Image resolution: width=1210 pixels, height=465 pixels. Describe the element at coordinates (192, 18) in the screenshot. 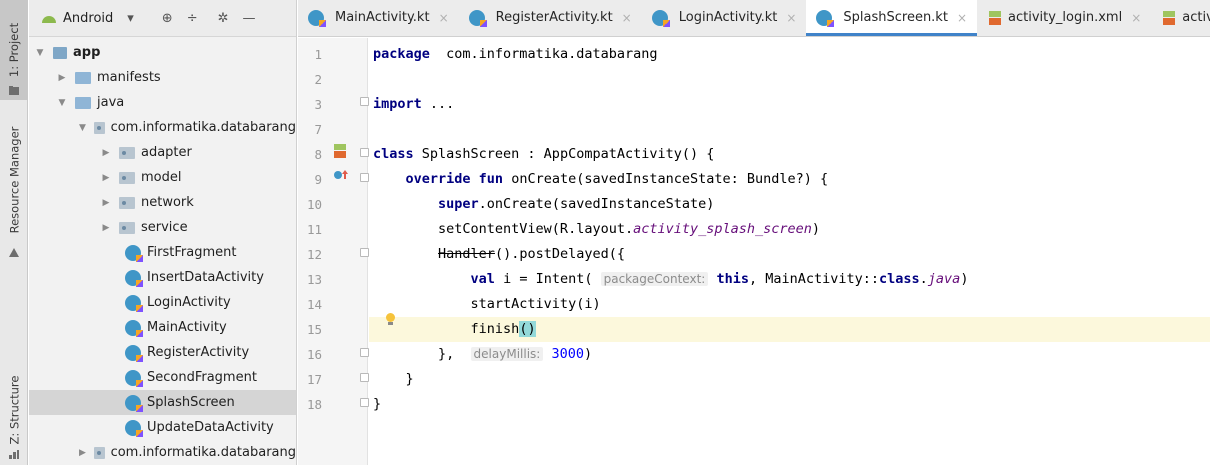

I see `collapse-all-icon: ÷` at that location.